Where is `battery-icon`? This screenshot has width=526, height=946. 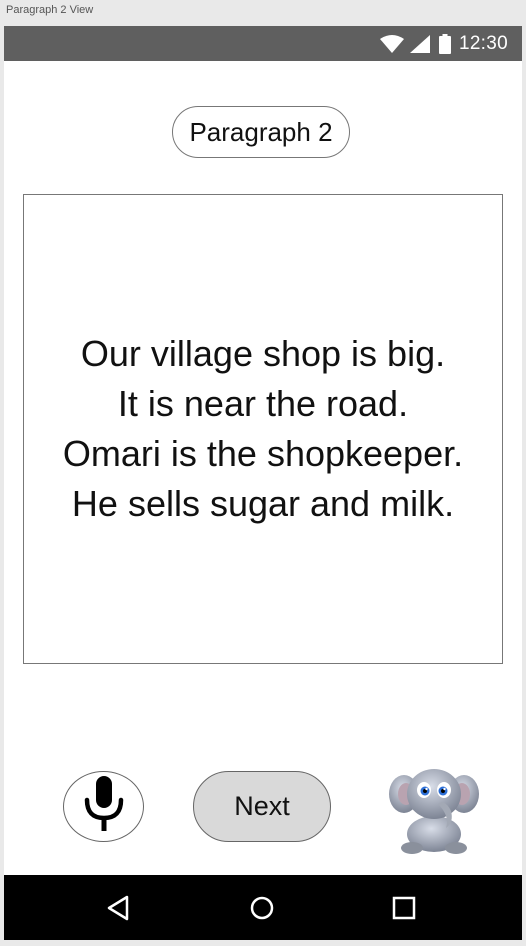
battery-icon is located at coordinates (444, 44).